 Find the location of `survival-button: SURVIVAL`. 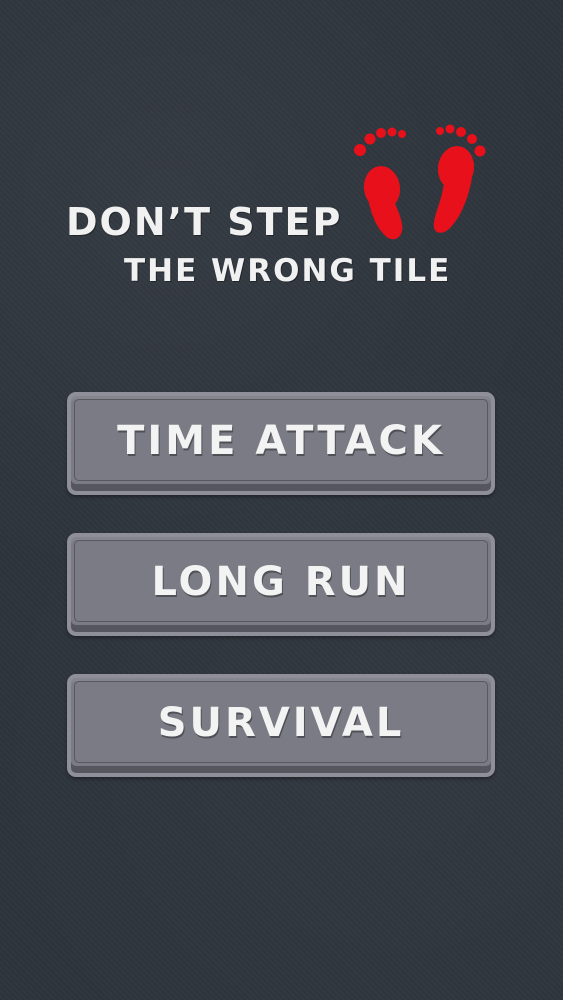

survival-button: SURVIVAL is located at coordinates (281, 725).